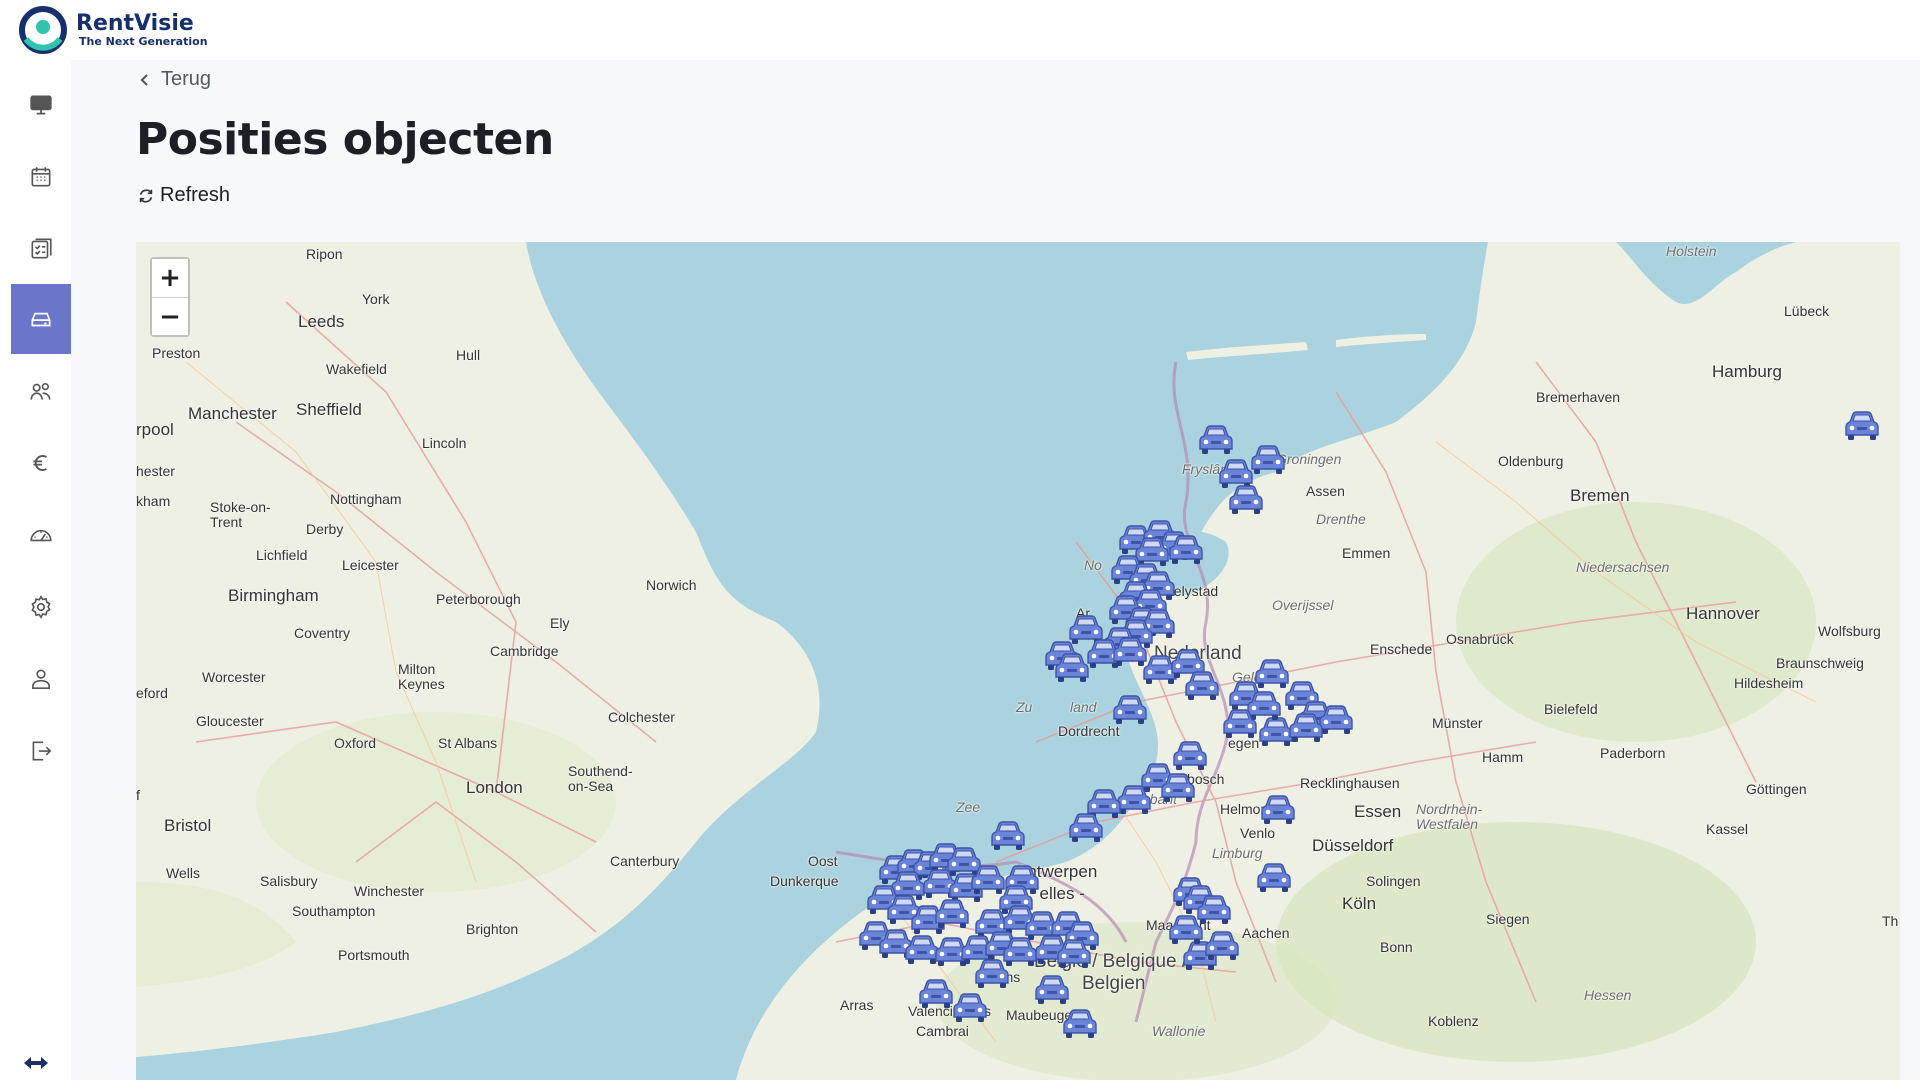  What do you see at coordinates (1237, 853) in the screenshot?
I see `map-label-limburg: Limburg` at bounding box center [1237, 853].